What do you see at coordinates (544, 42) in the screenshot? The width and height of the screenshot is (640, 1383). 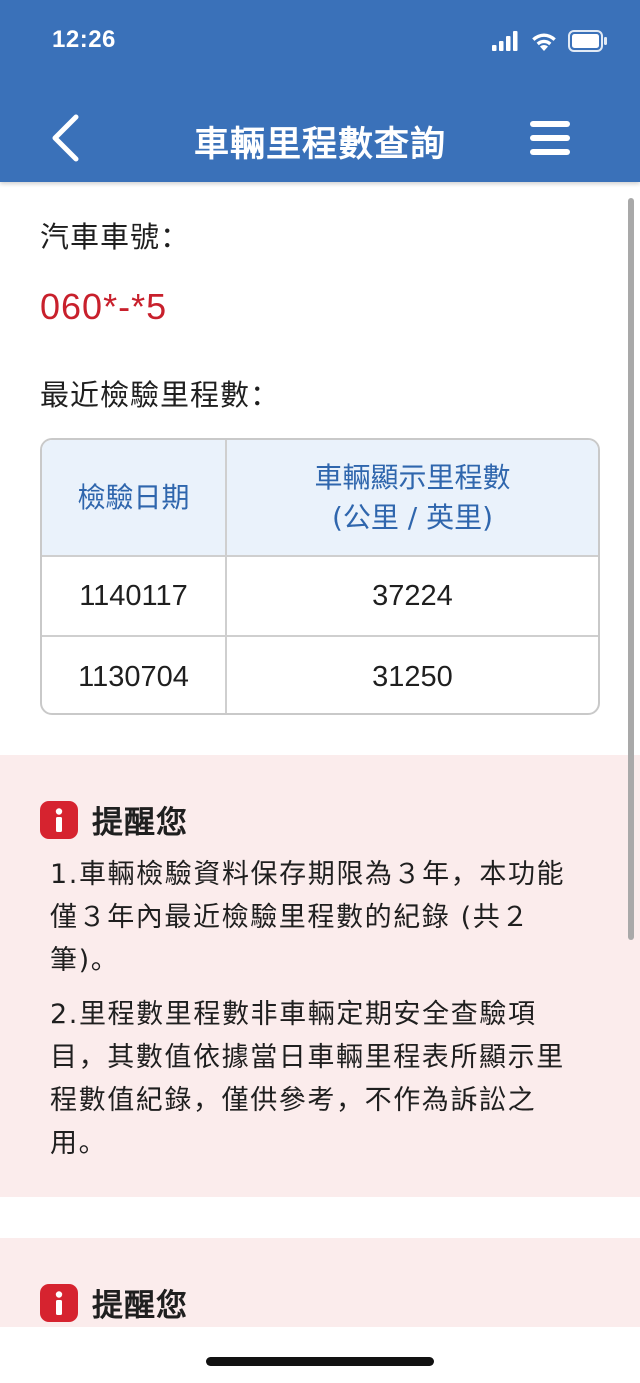 I see `wifi-icon` at bounding box center [544, 42].